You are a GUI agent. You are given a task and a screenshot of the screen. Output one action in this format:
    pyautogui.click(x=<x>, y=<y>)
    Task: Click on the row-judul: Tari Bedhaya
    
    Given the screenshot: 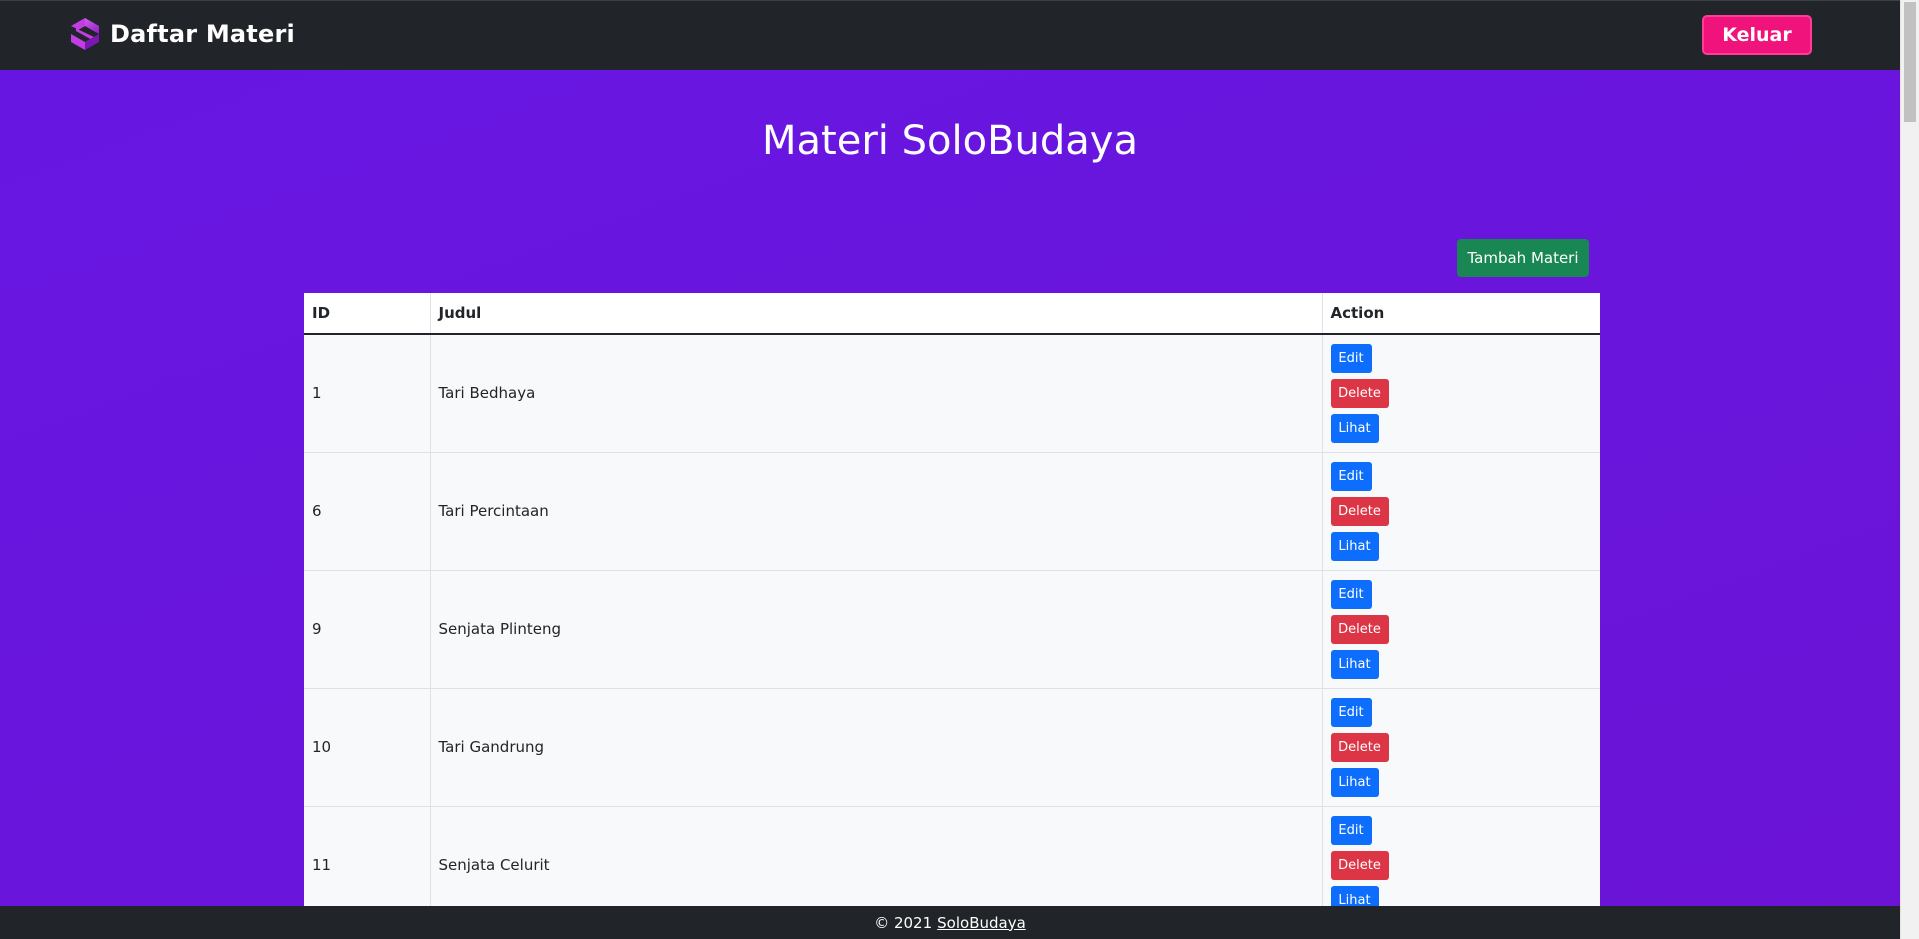 What is the action you would take?
    pyautogui.click(x=876, y=393)
    